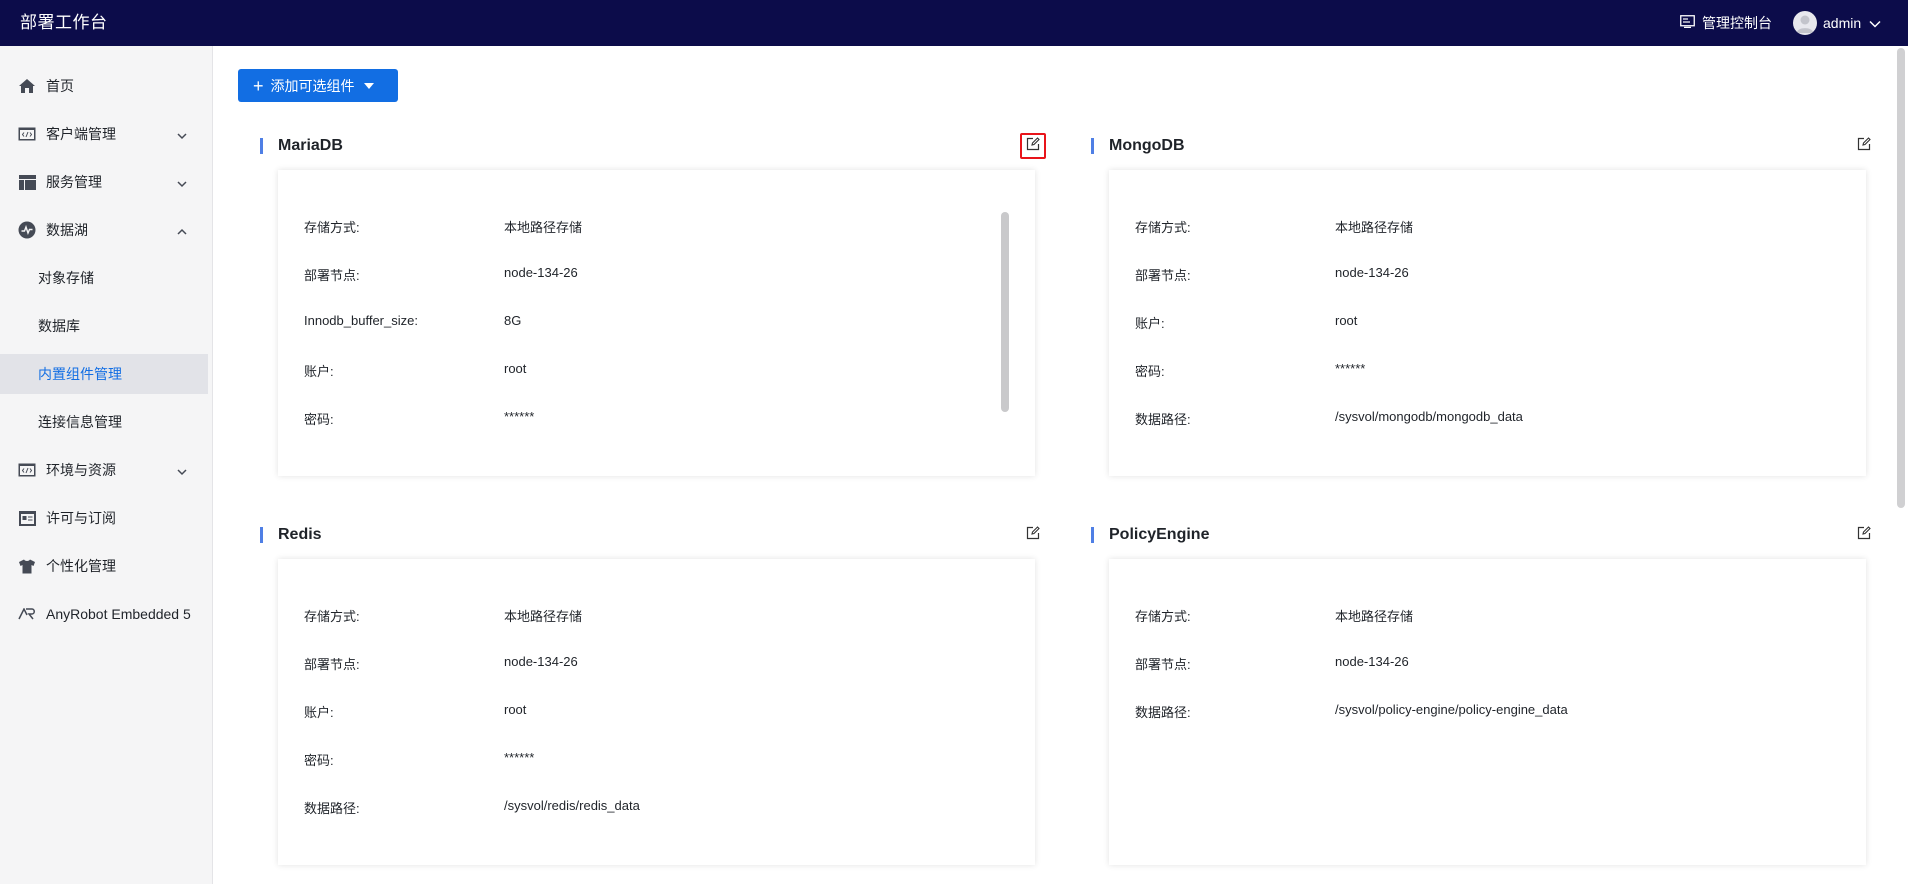 The height and width of the screenshot is (884, 1908). Describe the element at coordinates (27, 566) in the screenshot. I see `shirt-icon` at that location.